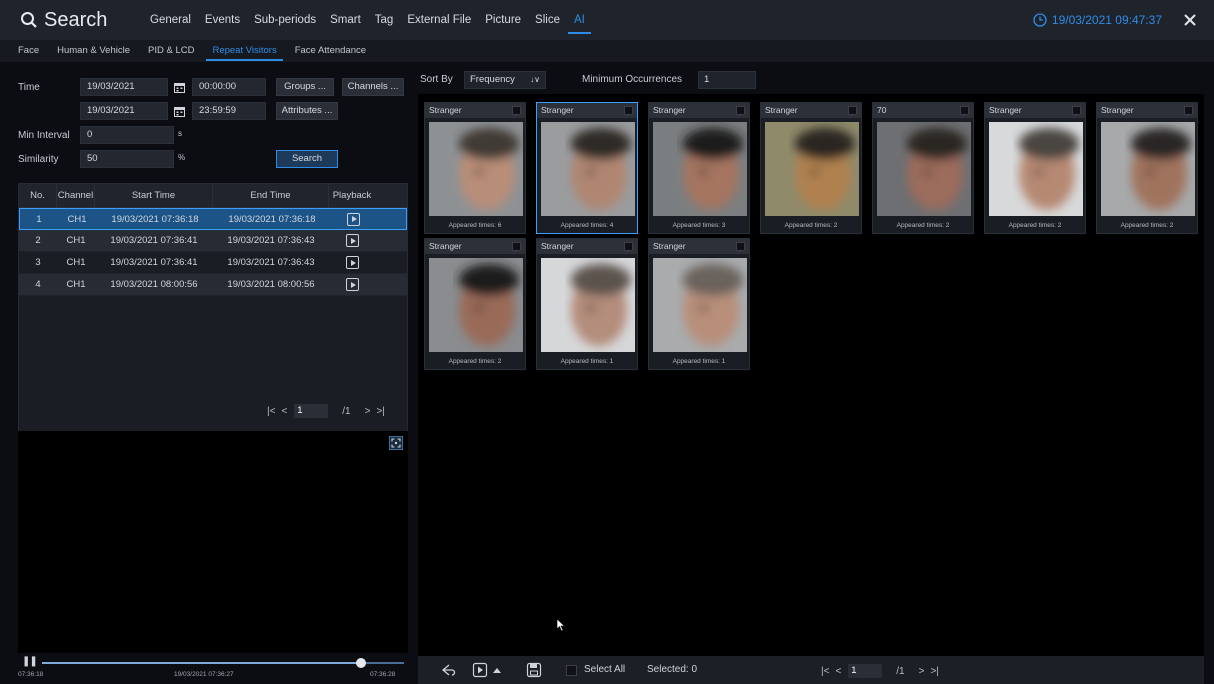 The width and height of the screenshot is (1214, 684). What do you see at coordinates (699, 168) in the screenshot?
I see `face-card: Stranger Appeared times: 3` at bounding box center [699, 168].